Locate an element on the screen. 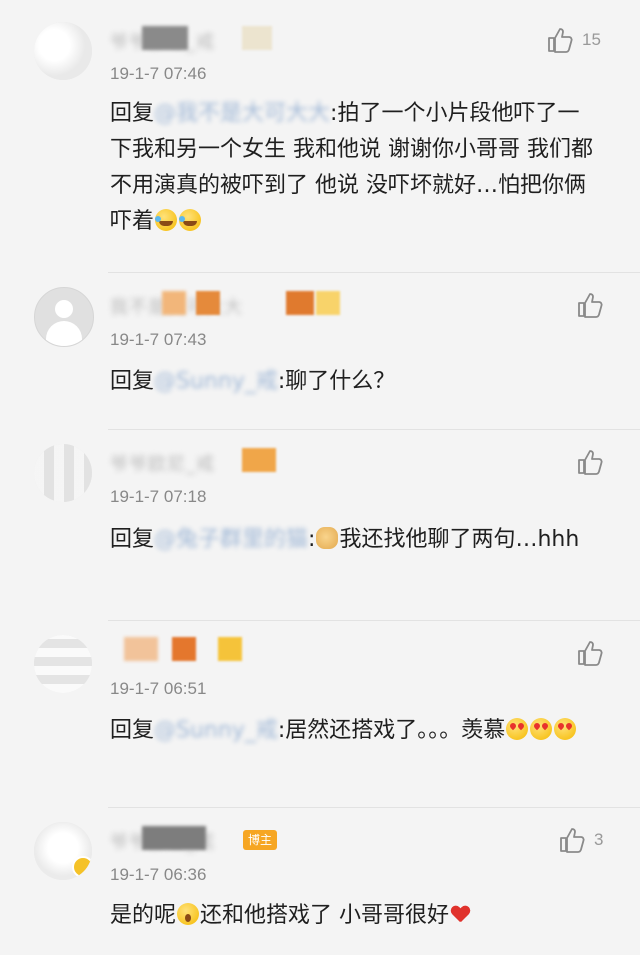 Image resolution: width=640 pixels, height=955 pixels. timestamp: 19-1-7 06:36 is located at coordinates (158, 874).